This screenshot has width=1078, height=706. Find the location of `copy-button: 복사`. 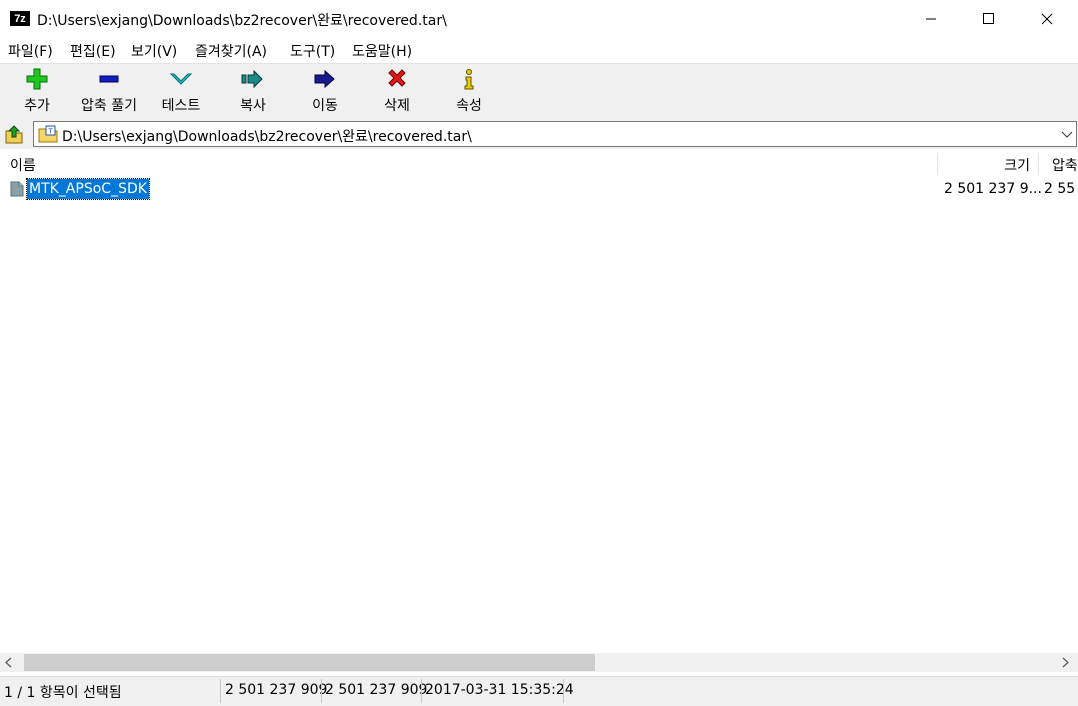

copy-button: 복사 is located at coordinates (253, 93).